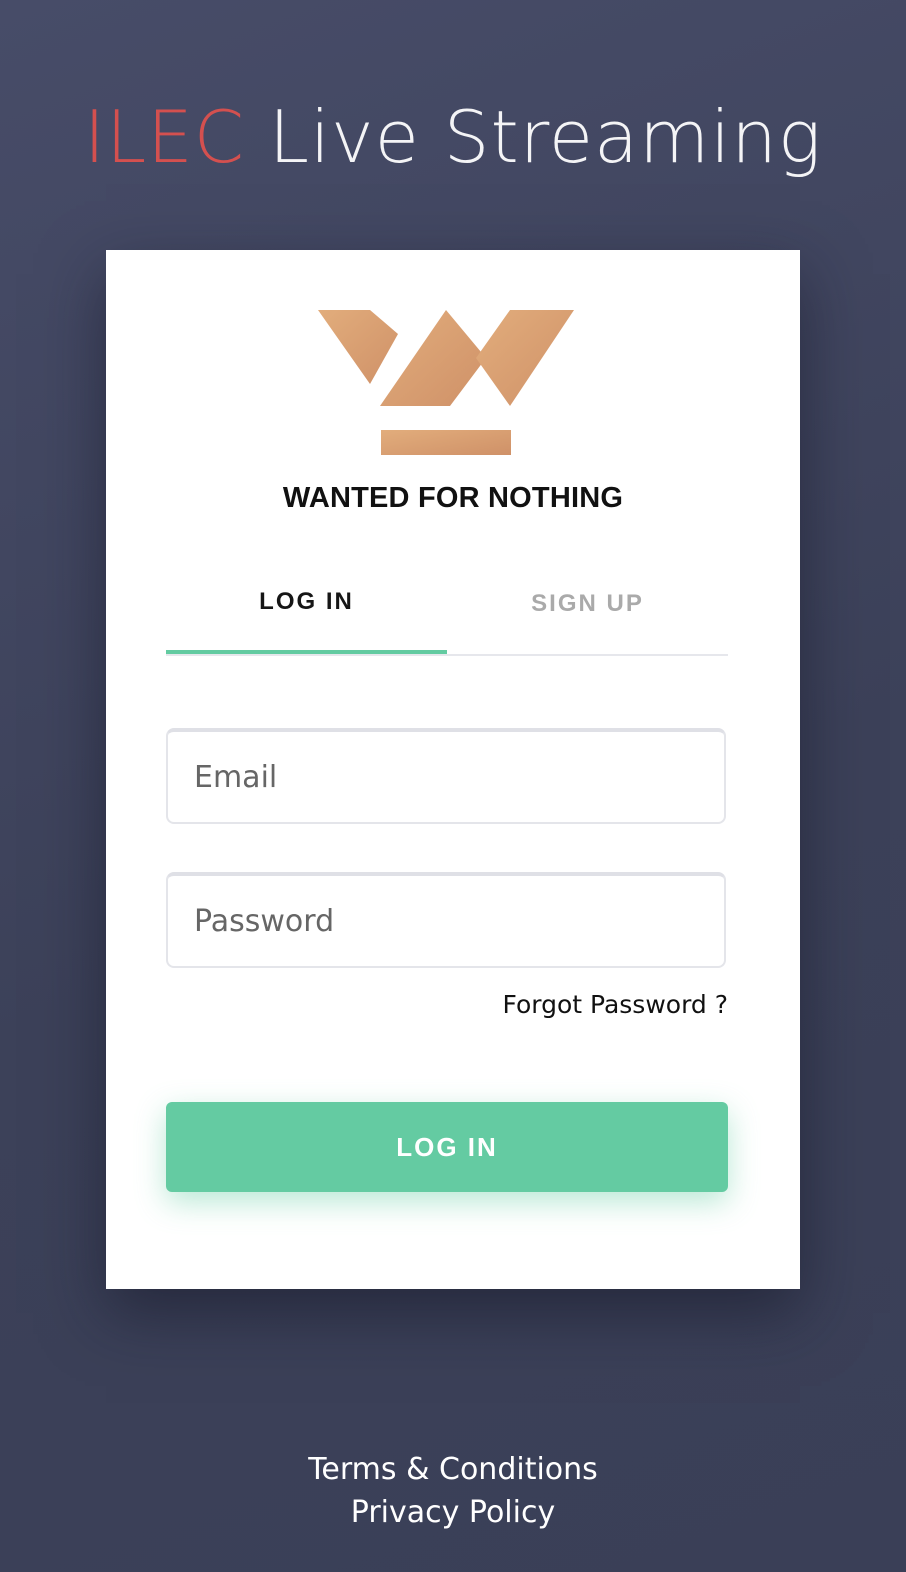 The width and height of the screenshot is (906, 1572). What do you see at coordinates (306, 612) in the screenshot?
I see `tab-log-in: LOG IN` at bounding box center [306, 612].